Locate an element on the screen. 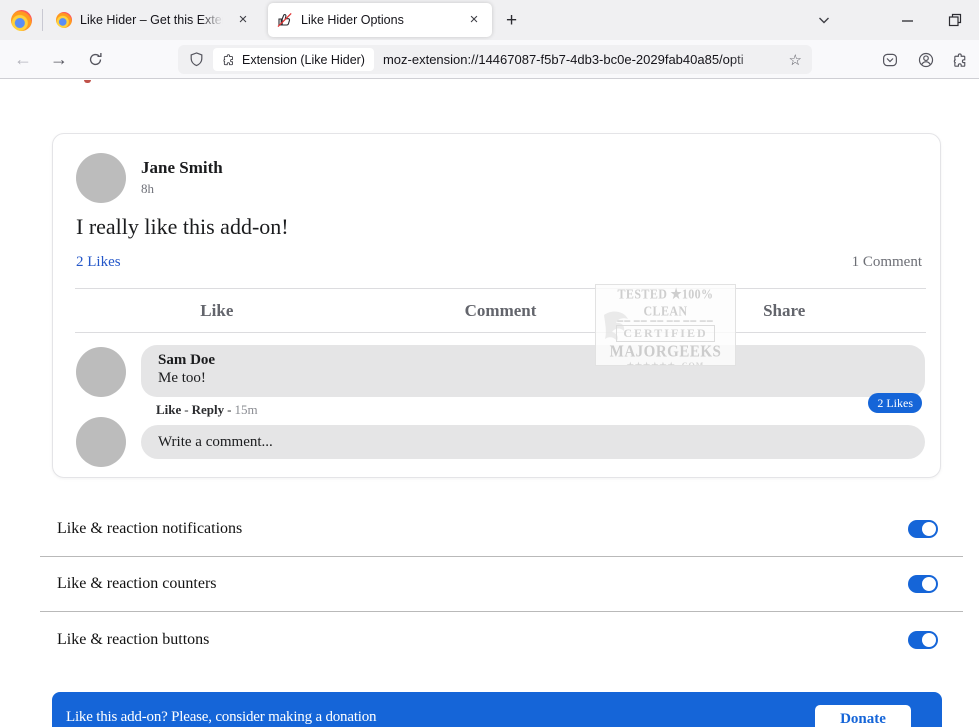 This screenshot has width=979, height=727. firefox-favicon-icon is located at coordinates (64, 20).